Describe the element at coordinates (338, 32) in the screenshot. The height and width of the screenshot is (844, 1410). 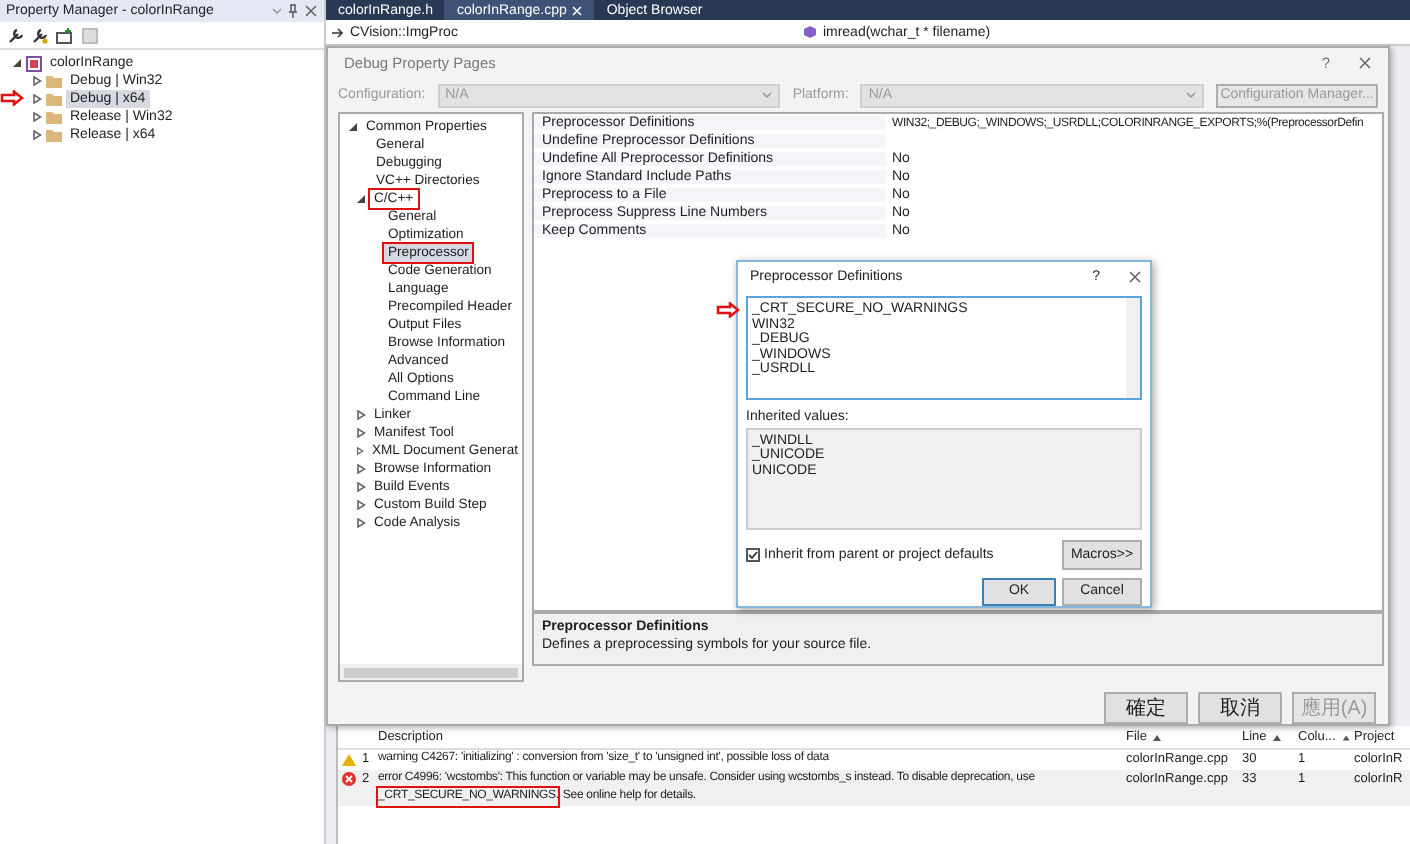
I see `arrow-icon` at that location.